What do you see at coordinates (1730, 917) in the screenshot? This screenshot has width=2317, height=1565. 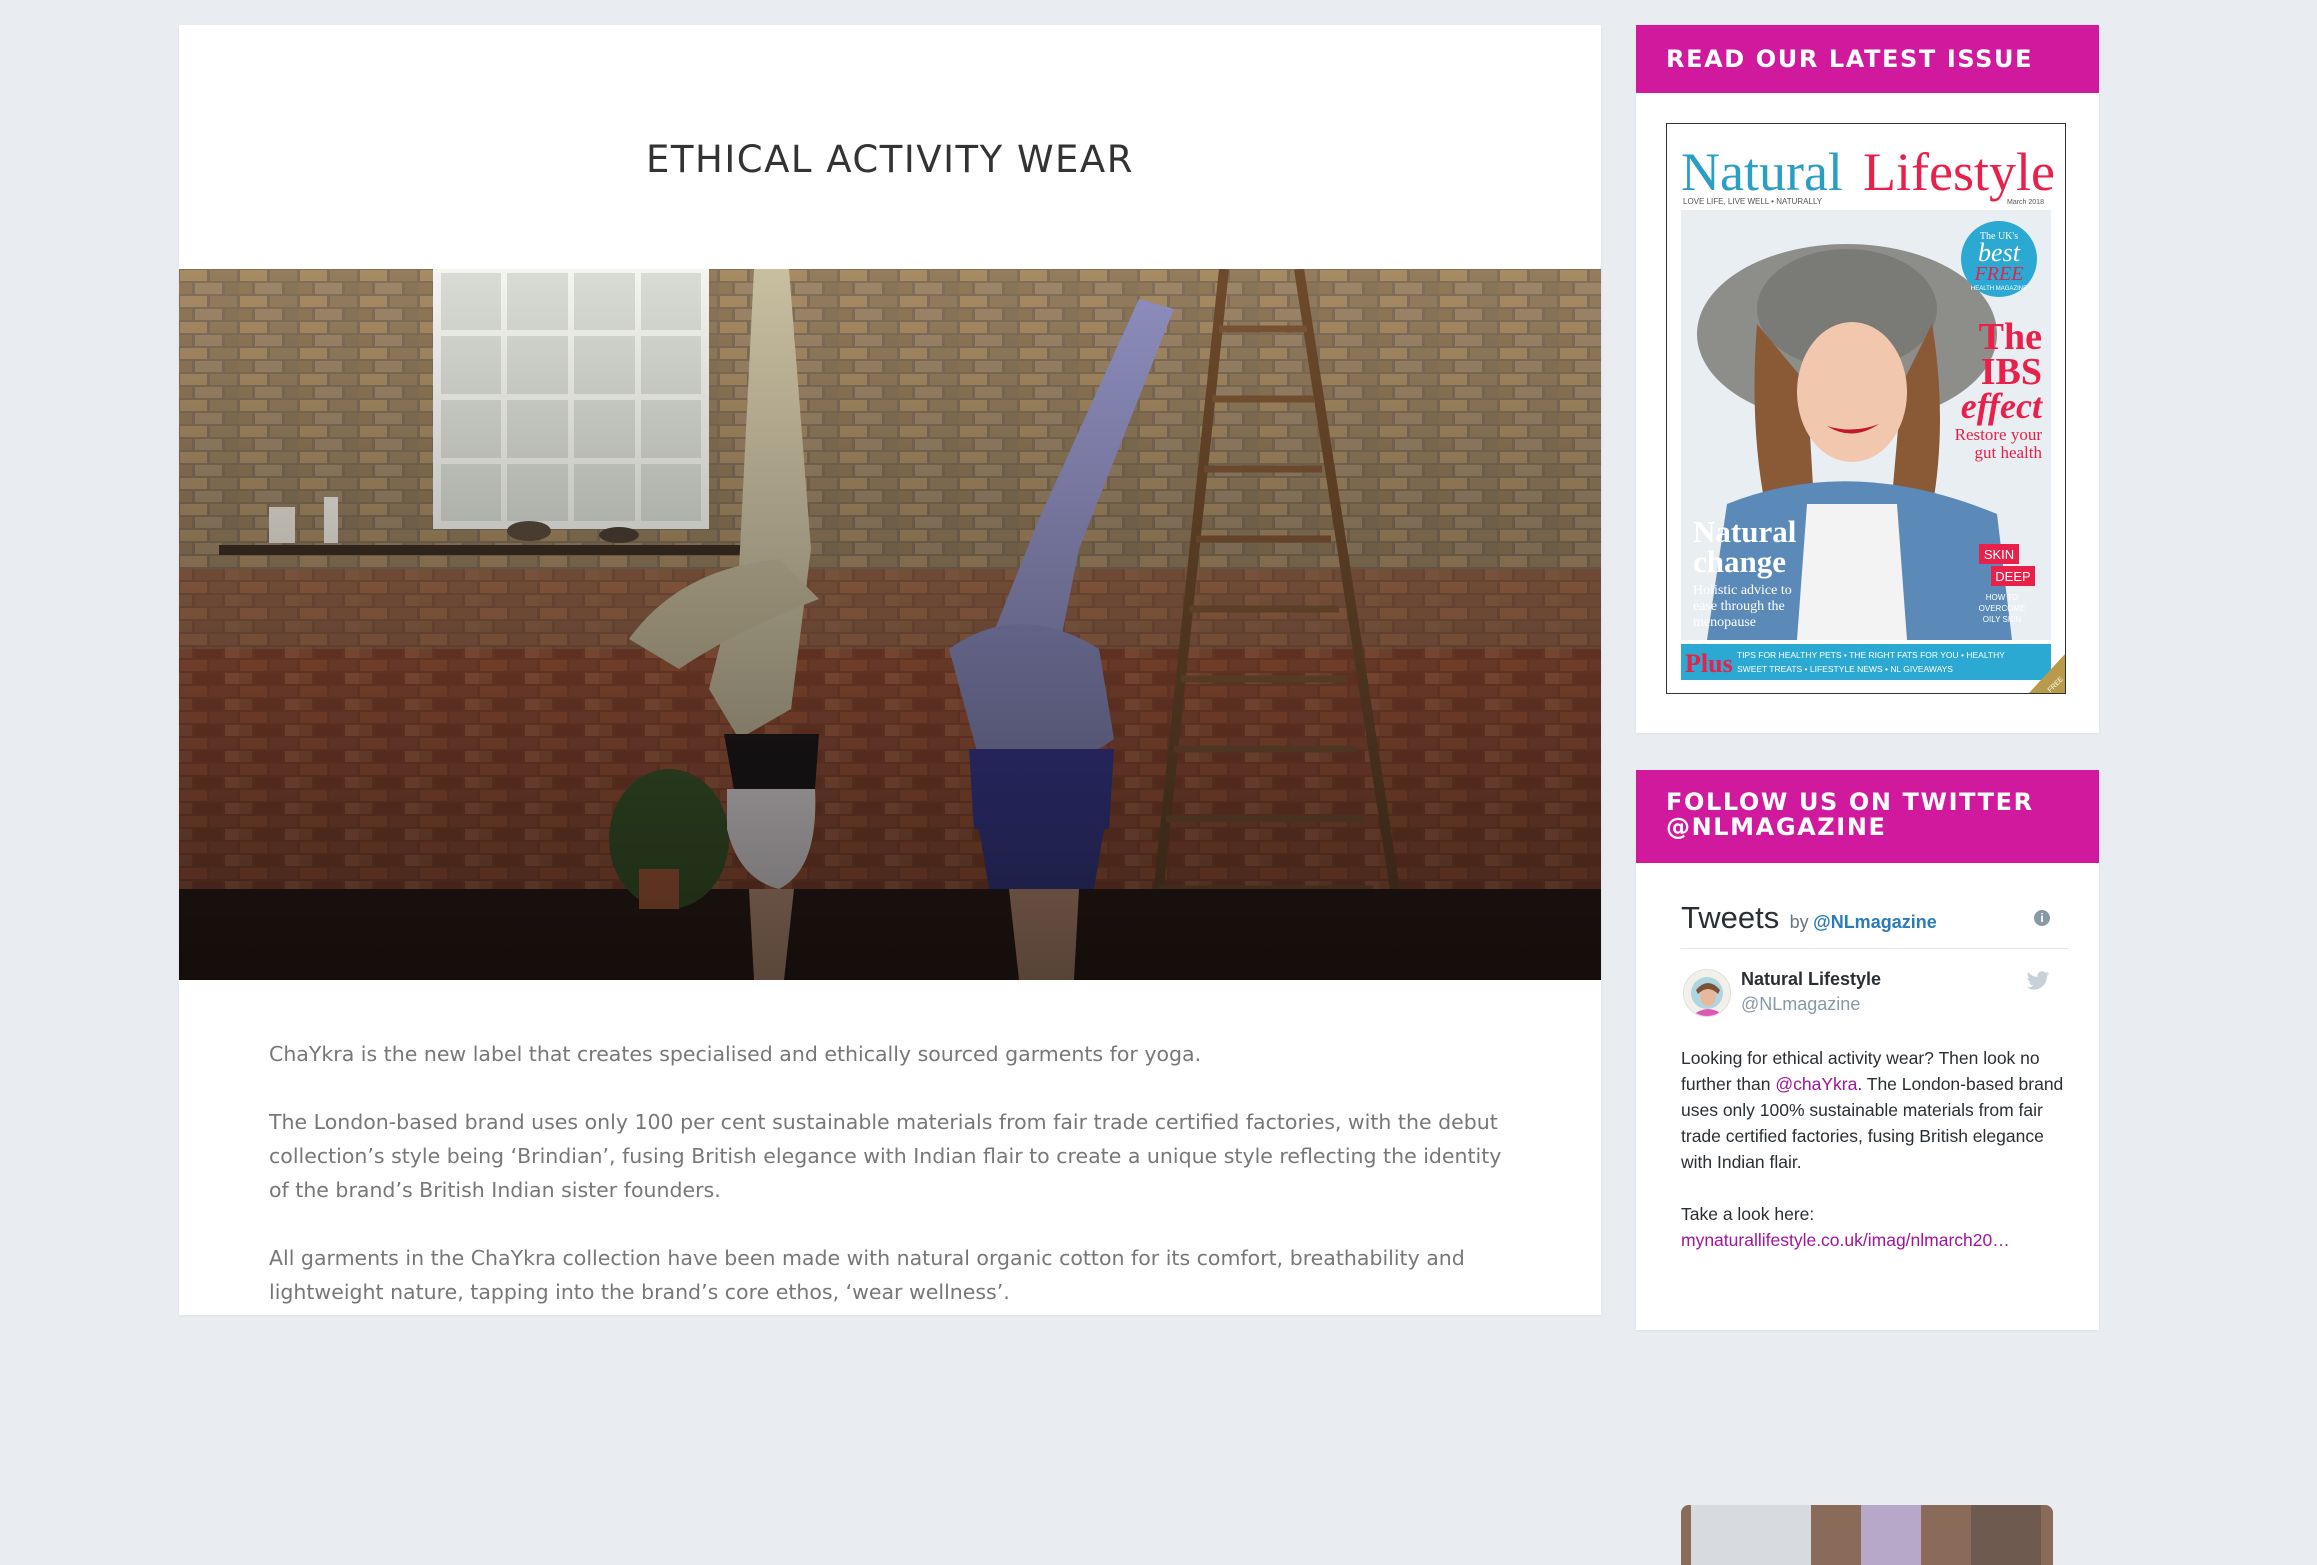 I see `timeline-title: Tweets` at bounding box center [1730, 917].